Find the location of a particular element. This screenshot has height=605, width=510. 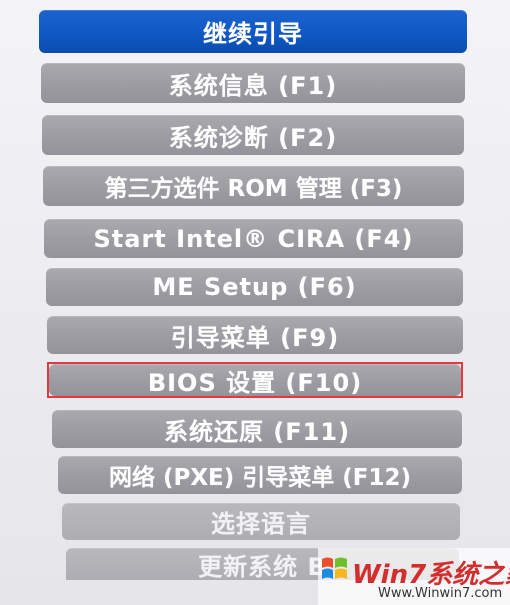

menu-item-boot-menu: 引导菜单 (F9) is located at coordinates (255, 335).